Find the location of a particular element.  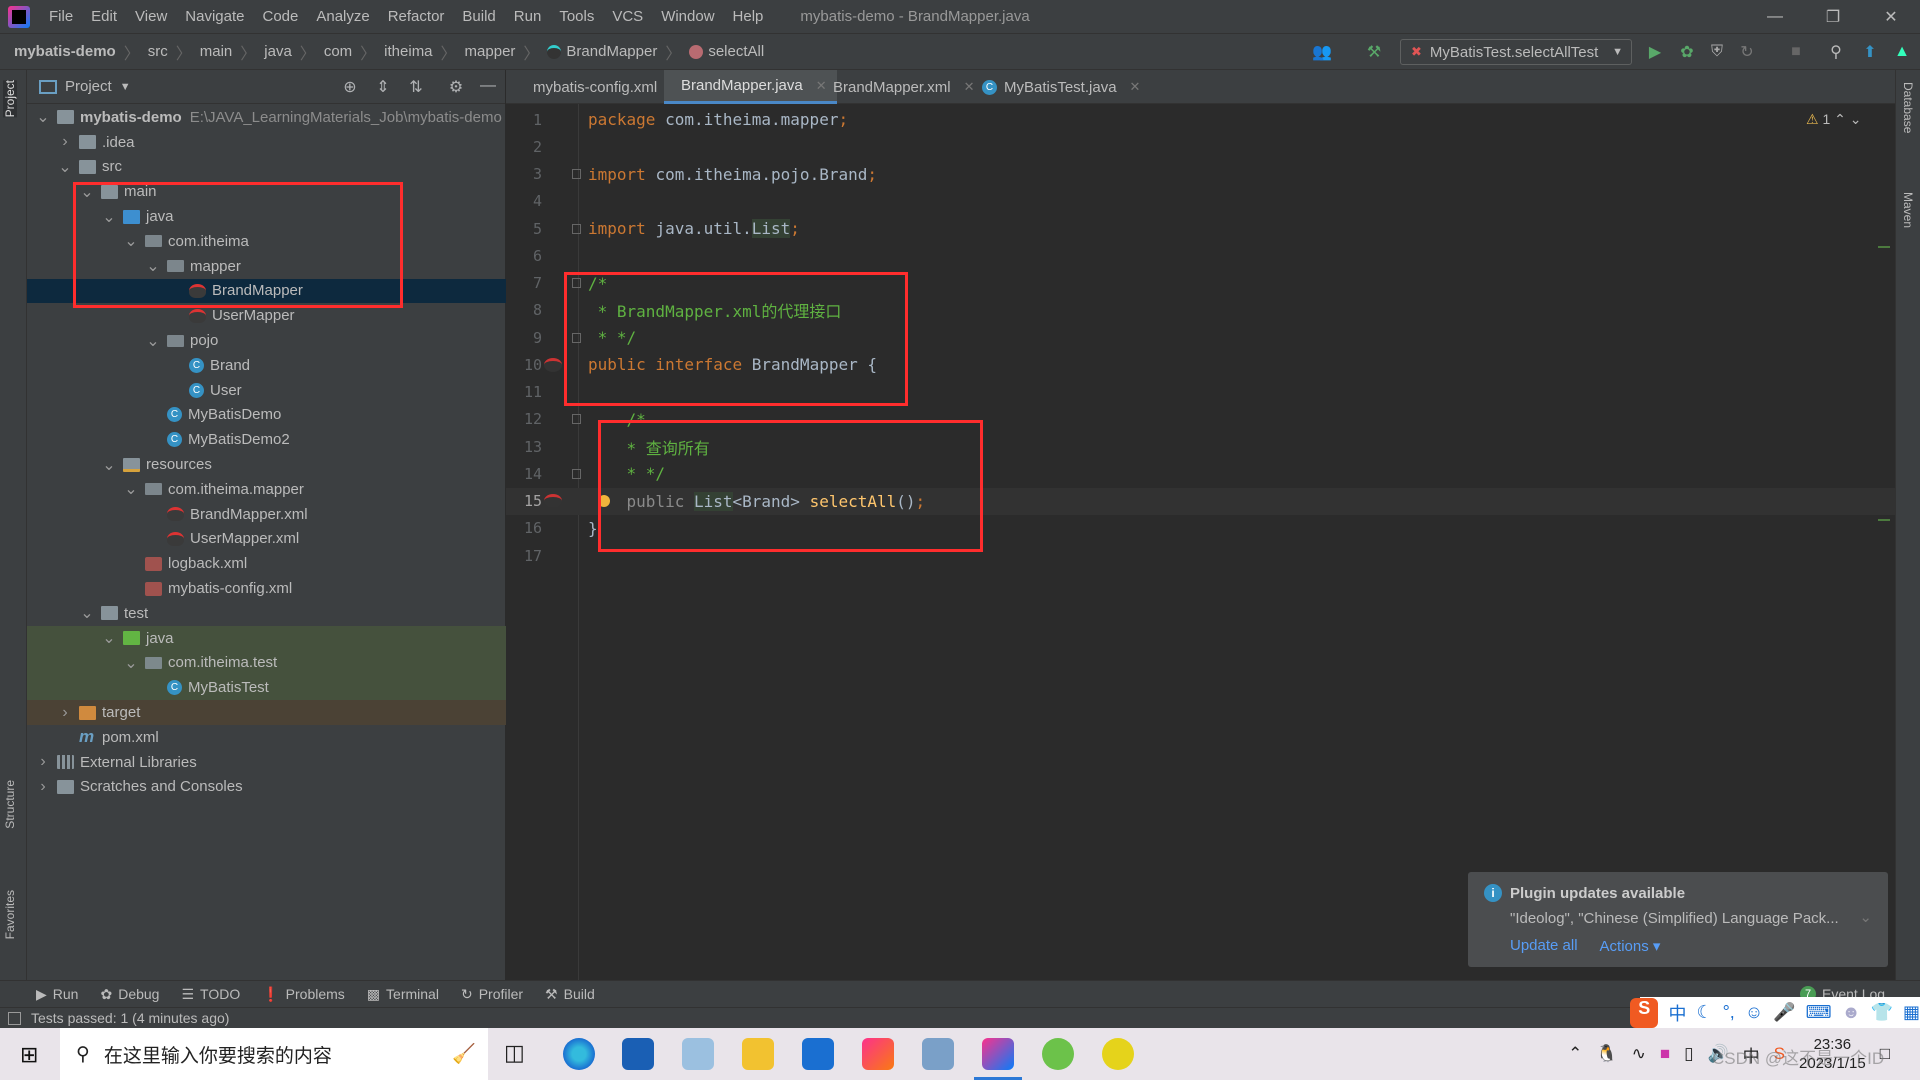

inspection-widget: ⚠ 1 ⌃ ⌄ is located at coordinates (1834, 119).